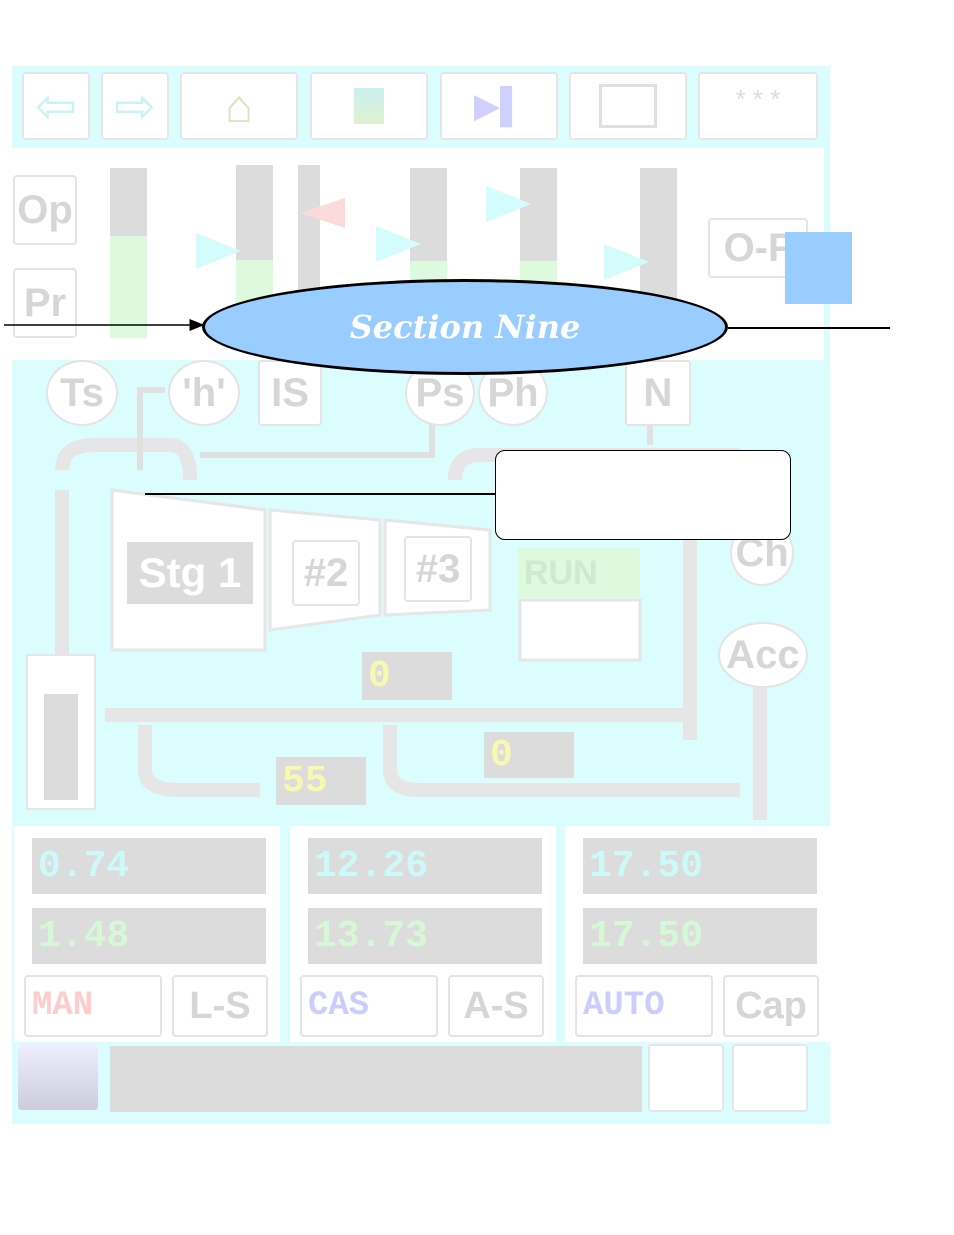 This screenshot has height=1235, width=954. What do you see at coordinates (447, 407) in the screenshot?
I see `annotation-lines` at bounding box center [447, 407].